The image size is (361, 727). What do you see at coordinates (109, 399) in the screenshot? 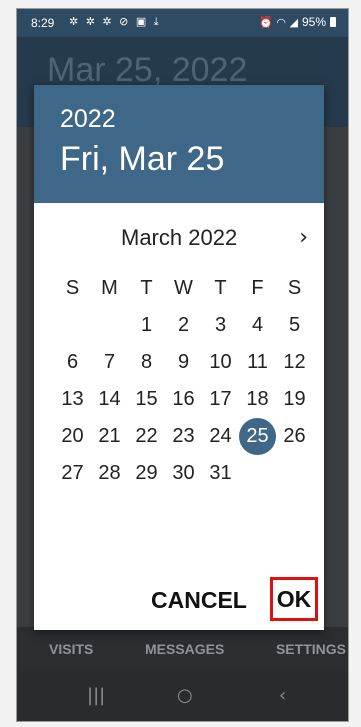
I see `day-cell: 14` at bounding box center [109, 399].